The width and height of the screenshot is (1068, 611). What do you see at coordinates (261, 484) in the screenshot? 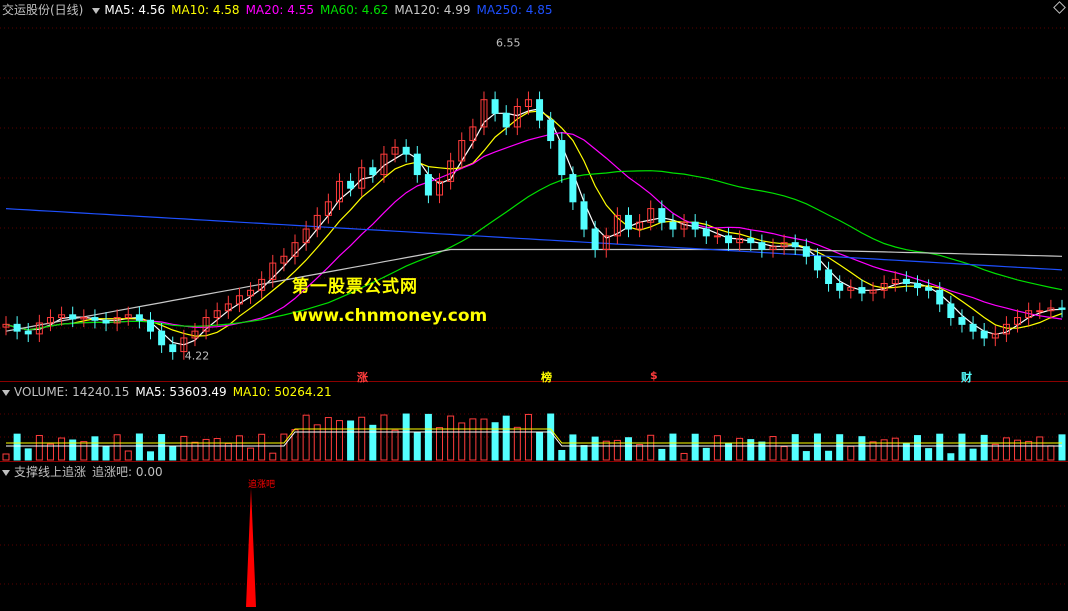
I see `indicator-spike-label: 追涨吧` at bounding box center [261, 484].